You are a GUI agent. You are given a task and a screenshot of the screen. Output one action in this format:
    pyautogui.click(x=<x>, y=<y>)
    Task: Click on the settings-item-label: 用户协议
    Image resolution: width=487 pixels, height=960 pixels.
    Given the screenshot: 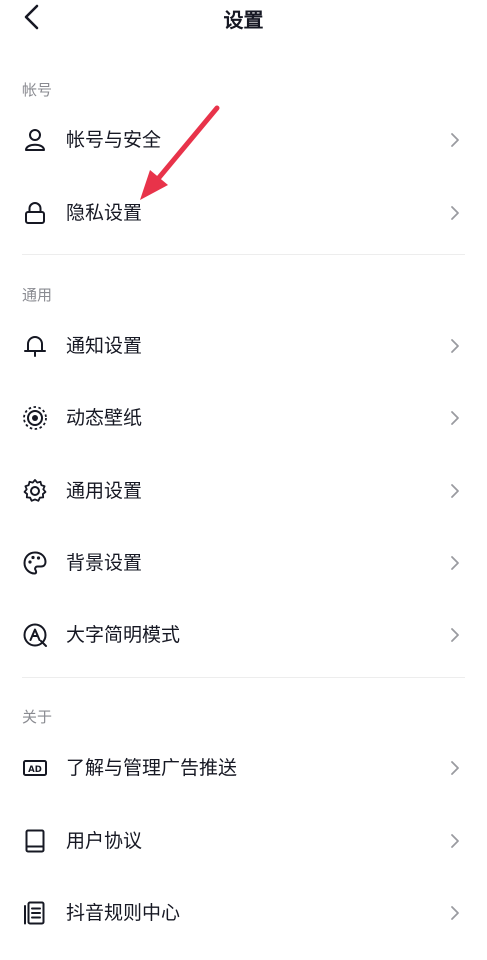 What is the action you would take?
    pyautogui.click(x=104, y=841)
    